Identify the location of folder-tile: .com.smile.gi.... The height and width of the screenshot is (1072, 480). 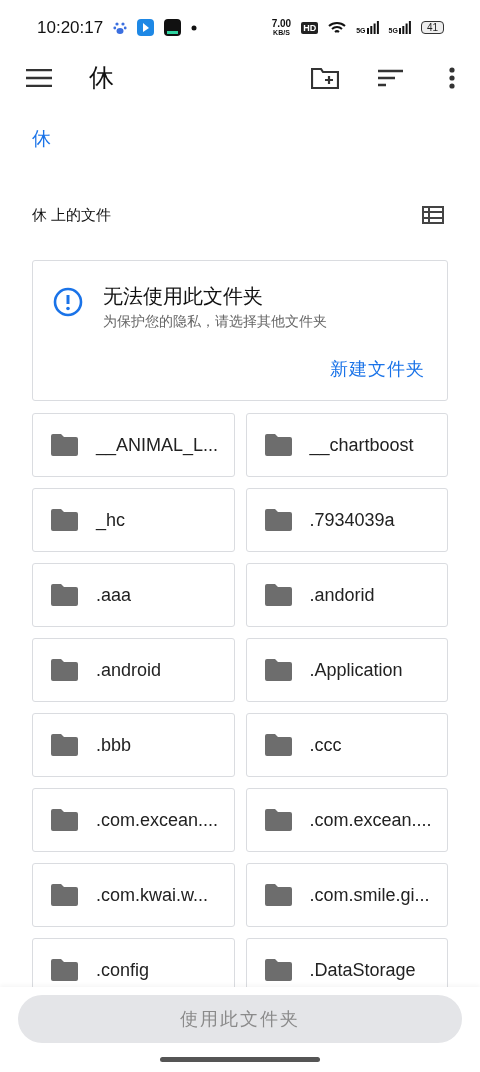
(346, 895).